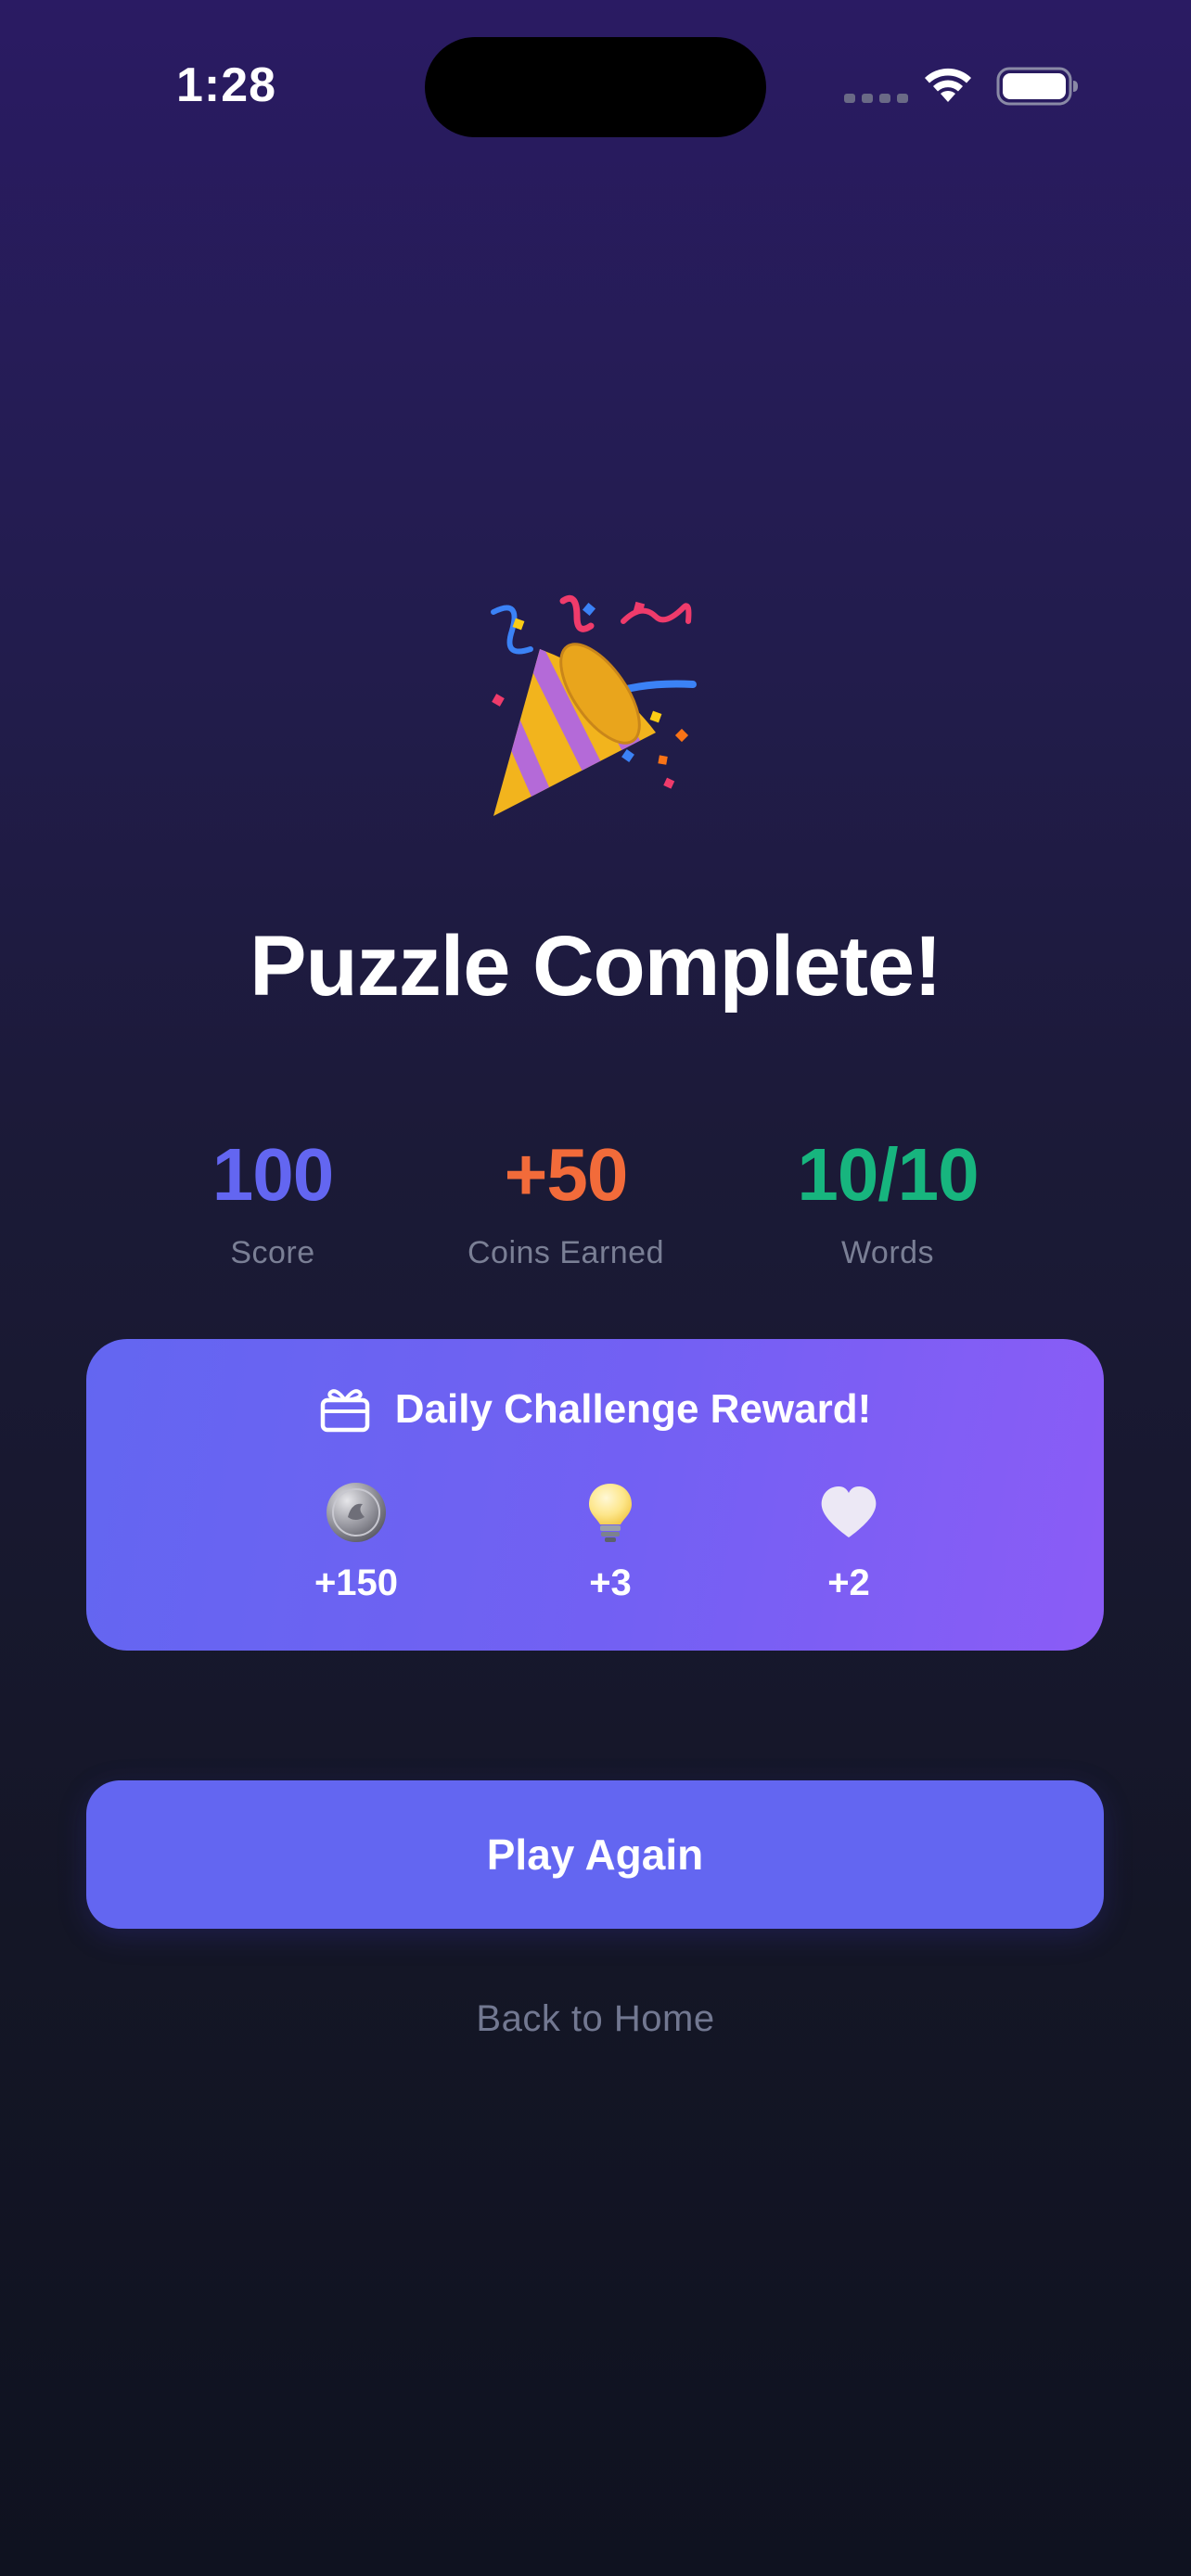 The width and height of the screenshot is (1191, 2576). Describe the element at coordinates (356, 1582) in the screenshot. I see `reward-coins-value: +150` at that location.